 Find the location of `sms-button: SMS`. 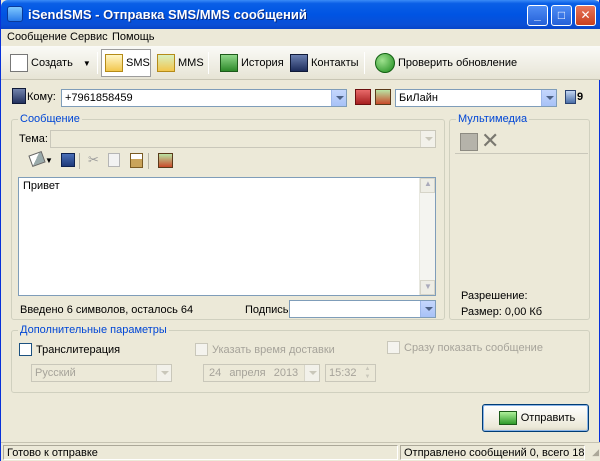

sms-button: SMS is located at coordinates (126, 63).